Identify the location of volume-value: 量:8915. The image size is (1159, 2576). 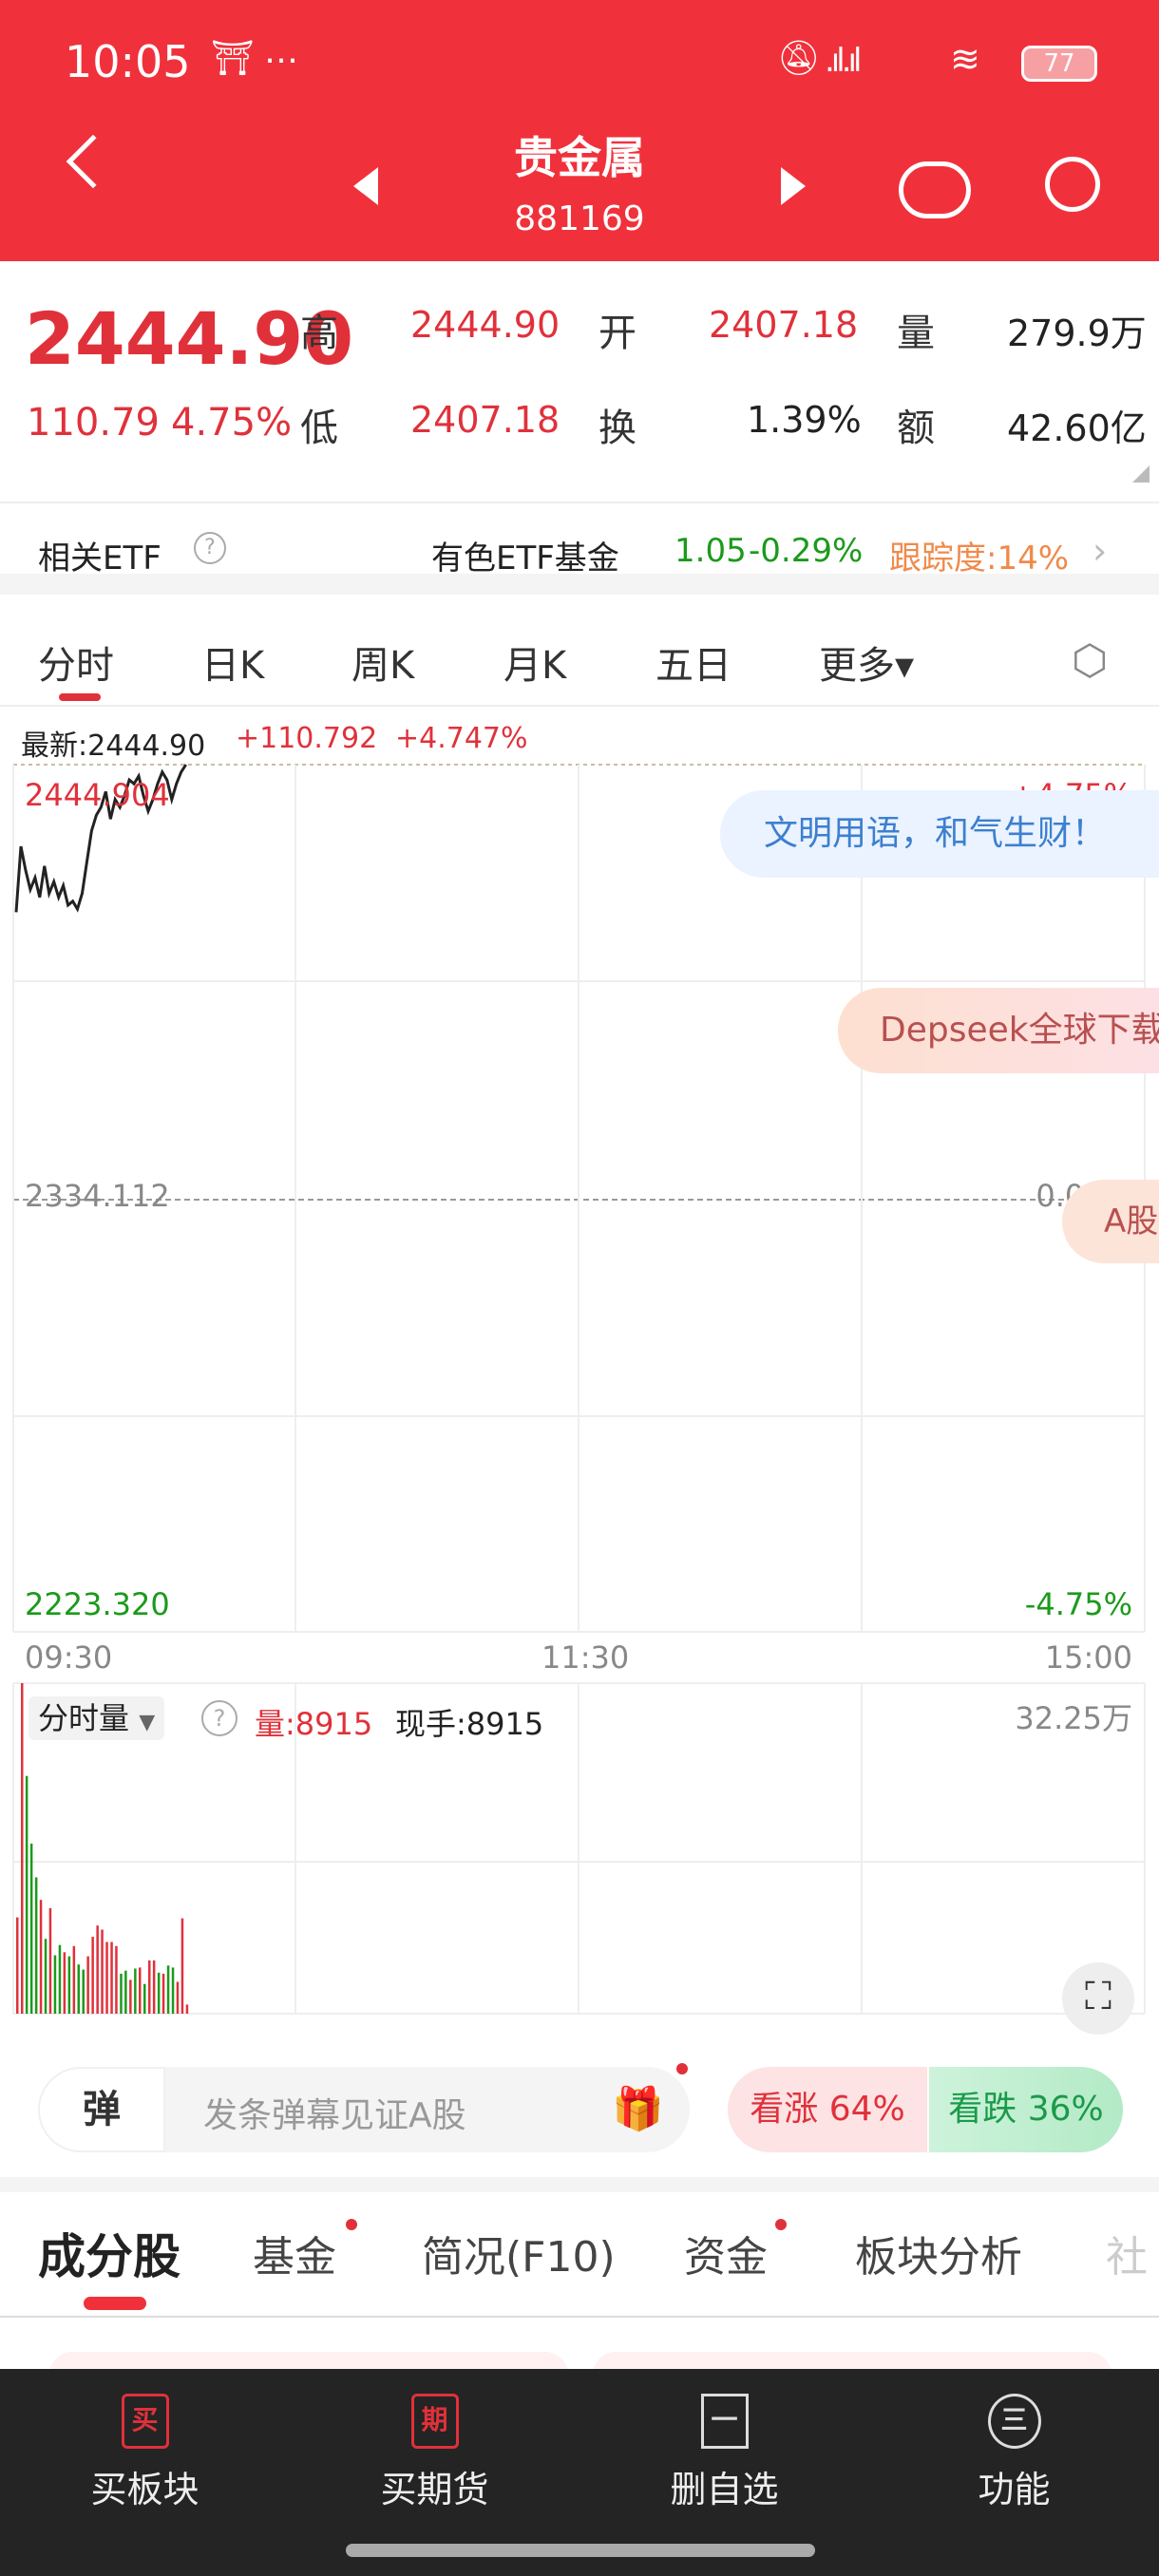
(314, 1724).